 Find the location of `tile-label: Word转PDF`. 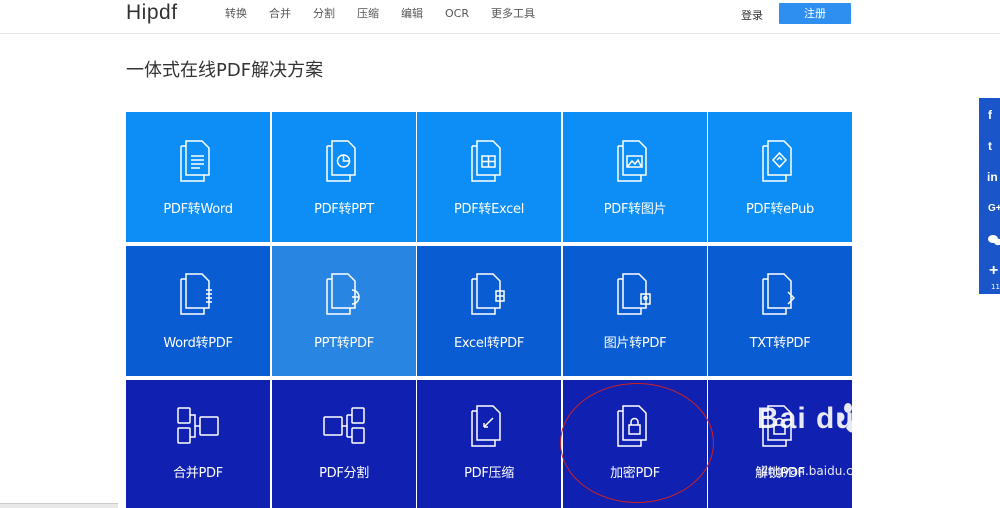

tile-label: Word转PDF is located at coordinates (198, 343).